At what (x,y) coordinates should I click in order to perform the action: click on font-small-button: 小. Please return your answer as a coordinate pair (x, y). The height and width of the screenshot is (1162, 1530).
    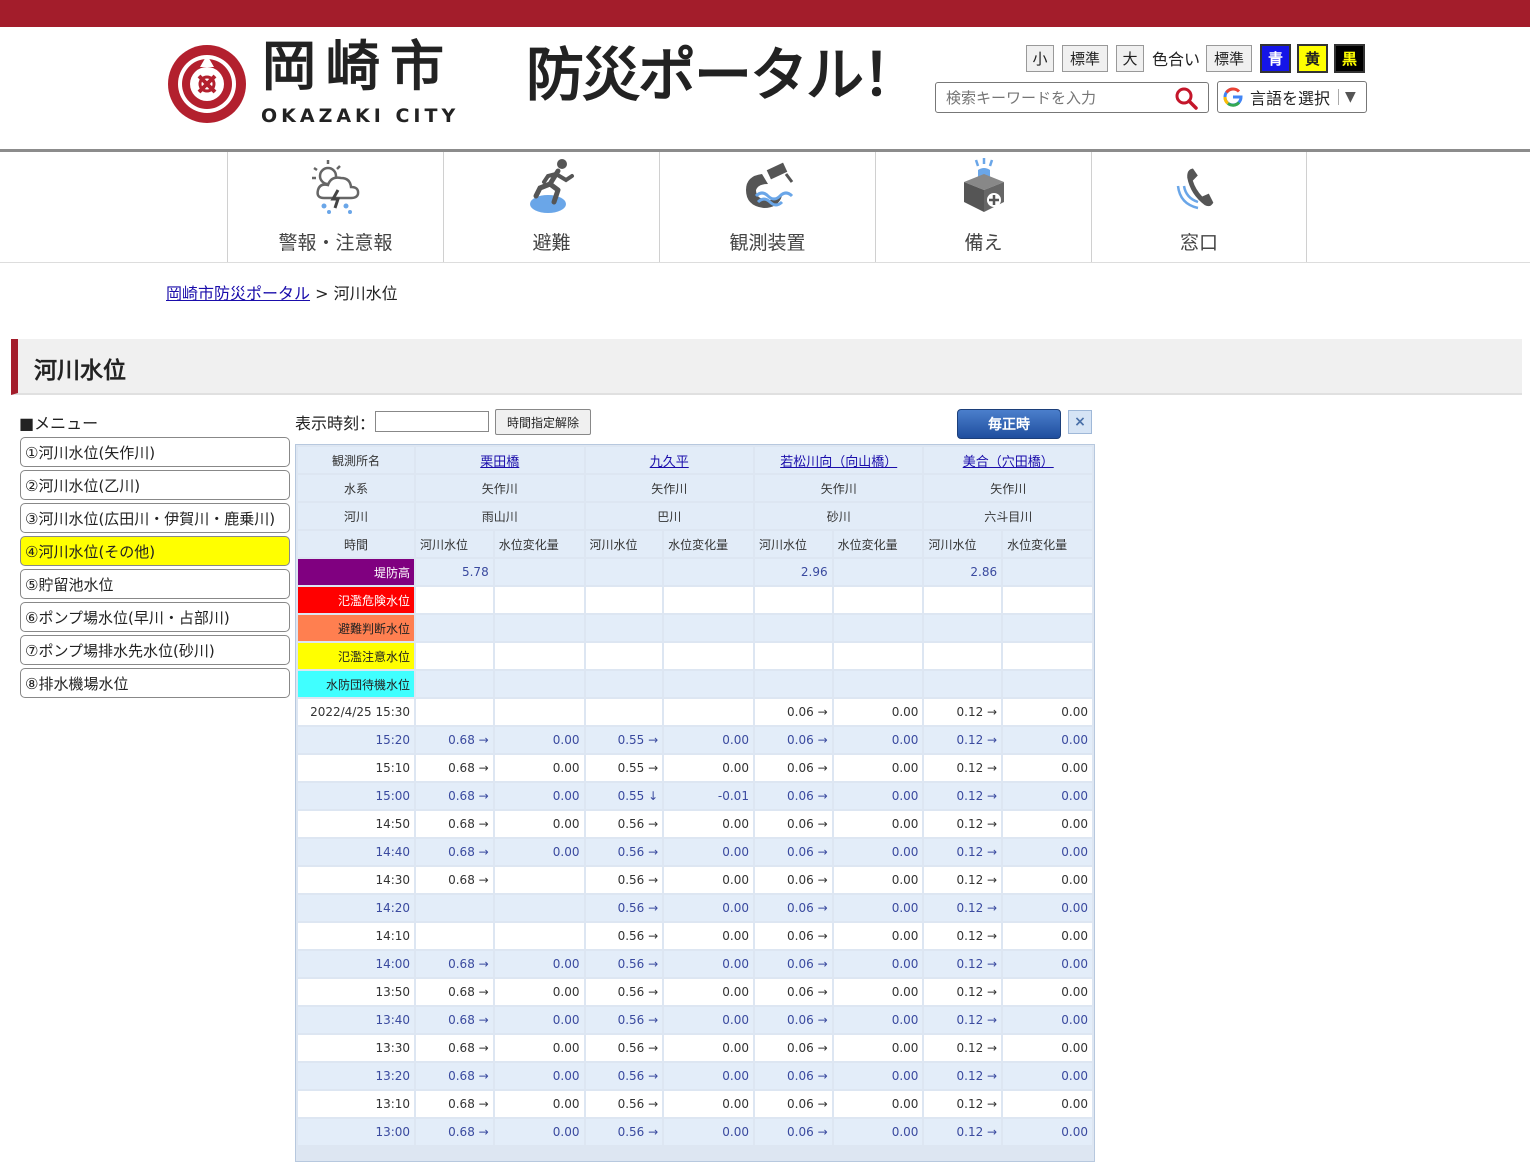
    Looking at the image, I should click on (1040, 58).